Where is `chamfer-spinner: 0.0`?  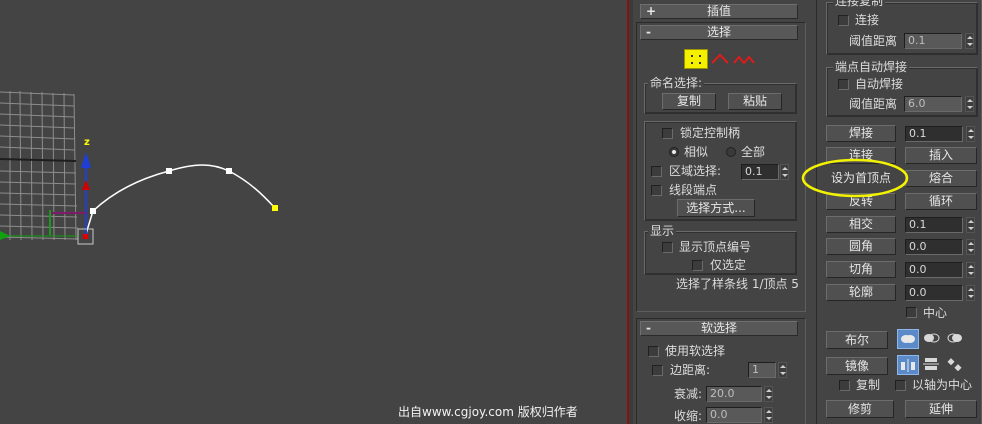 chamfer-spinner: 0.0 is located at coordinates (941, 270).